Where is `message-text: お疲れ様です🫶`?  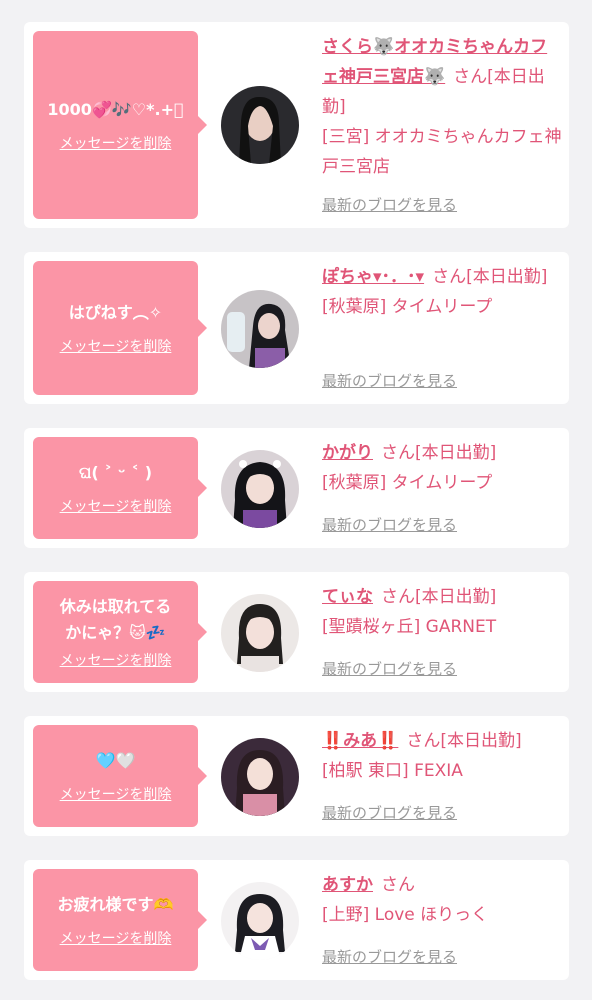
message-text: お疲れ様です🫶 is located at coordinates (115, 904).